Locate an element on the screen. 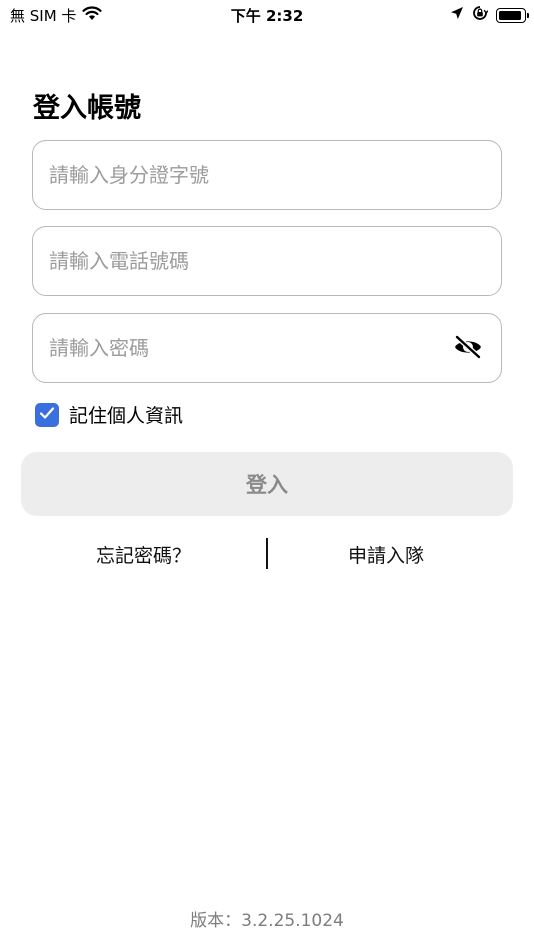  eye-off-icon is located at coordinates (468, 348).